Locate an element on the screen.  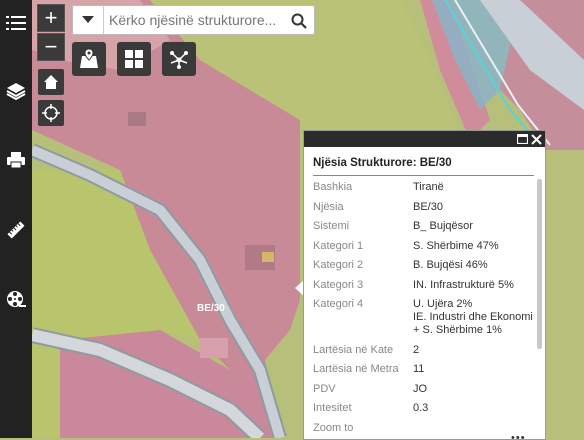
home-button is located at coordinates (51, 82).